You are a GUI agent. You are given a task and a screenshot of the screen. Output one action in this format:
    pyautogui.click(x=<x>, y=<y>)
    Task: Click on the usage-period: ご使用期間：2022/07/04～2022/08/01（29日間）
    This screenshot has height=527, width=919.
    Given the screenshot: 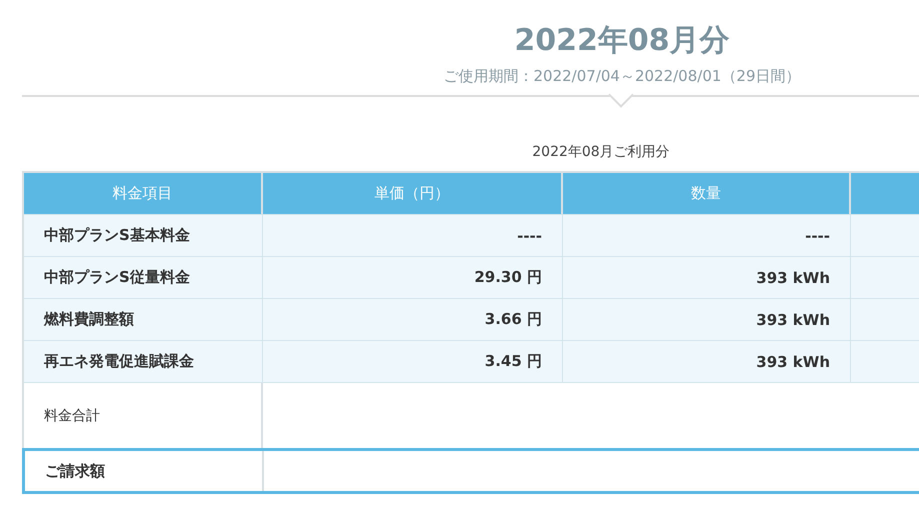 What is the action you would take?
    pyautogui.click(x=622, y=76)
    